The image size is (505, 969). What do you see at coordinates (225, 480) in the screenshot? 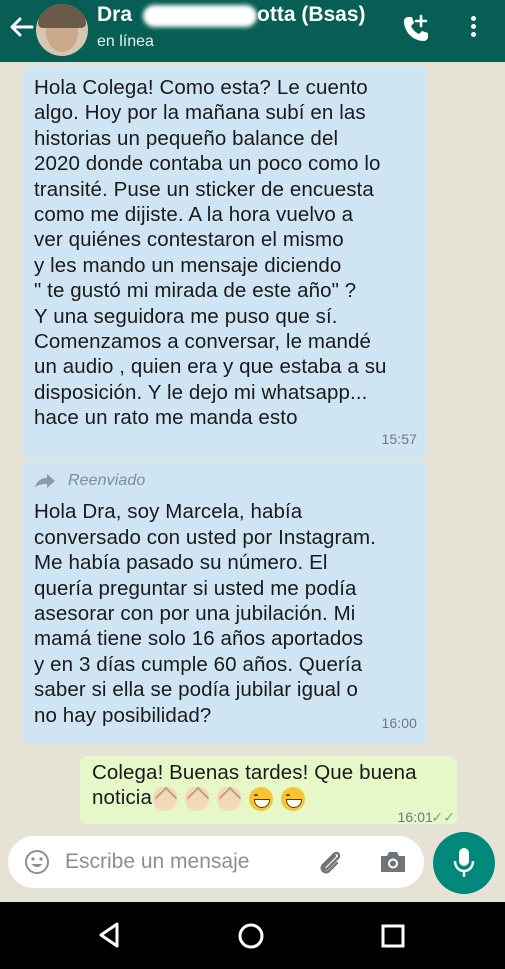
I see `forwarded-label: Reenviado` at bounding box center [225, 480].